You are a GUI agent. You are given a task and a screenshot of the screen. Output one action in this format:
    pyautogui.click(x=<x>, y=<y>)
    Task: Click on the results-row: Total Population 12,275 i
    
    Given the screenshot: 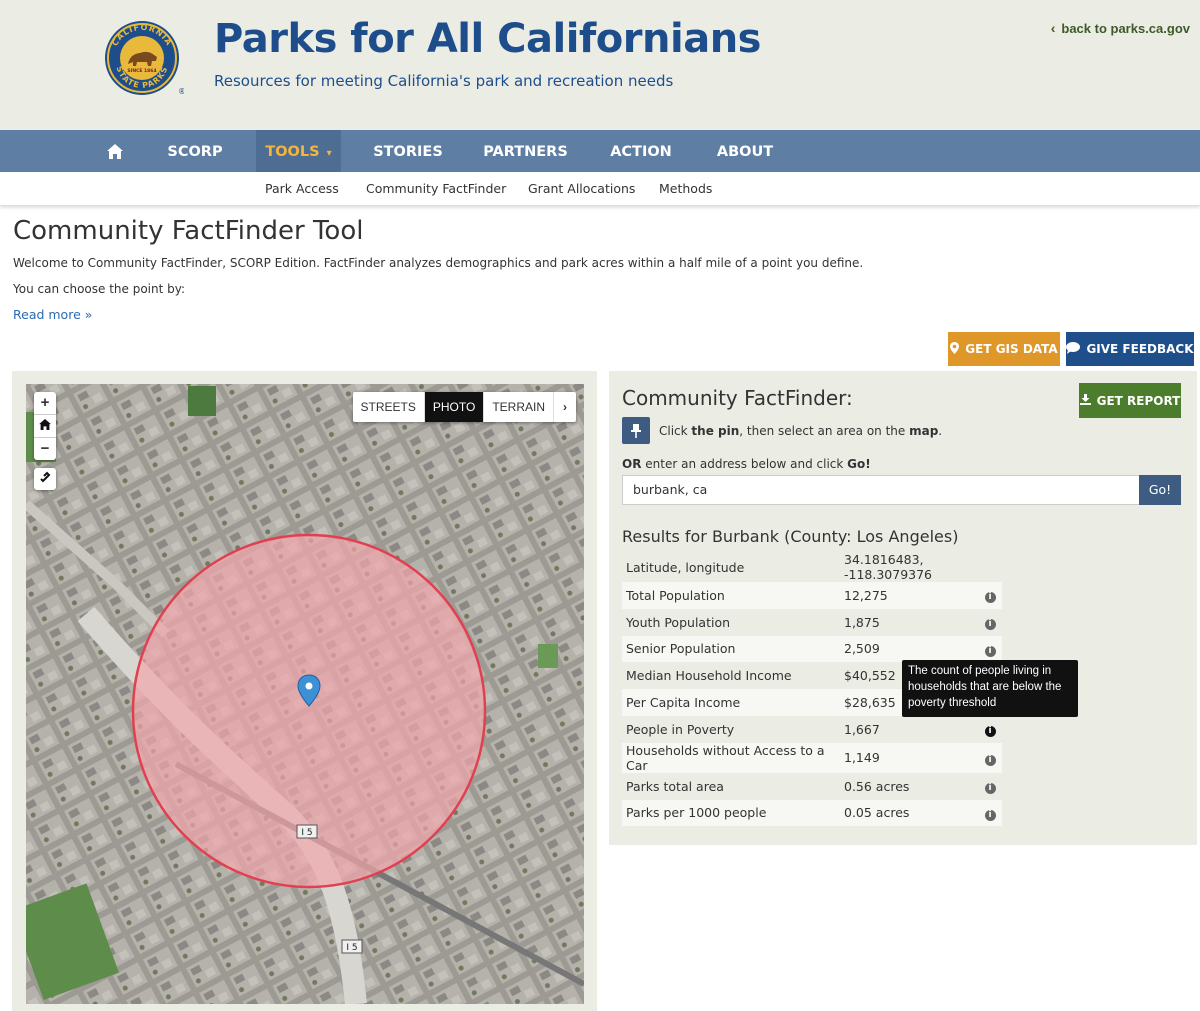 What is the action you would take?
    pyautogui.click(x=812, y=595)
    